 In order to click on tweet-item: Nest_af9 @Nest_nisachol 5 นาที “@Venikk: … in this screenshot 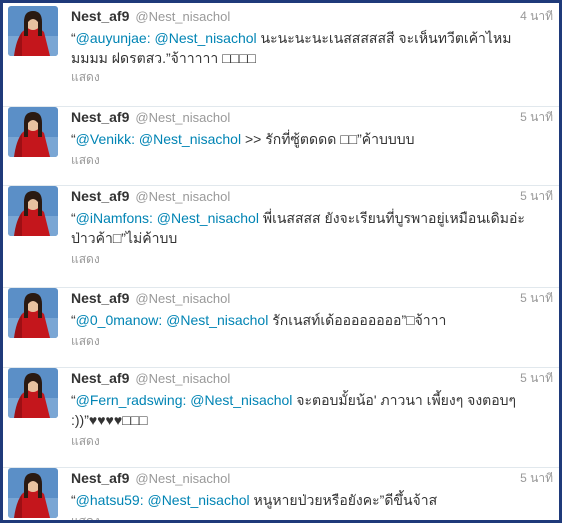, I will do `click(281, 146)`.